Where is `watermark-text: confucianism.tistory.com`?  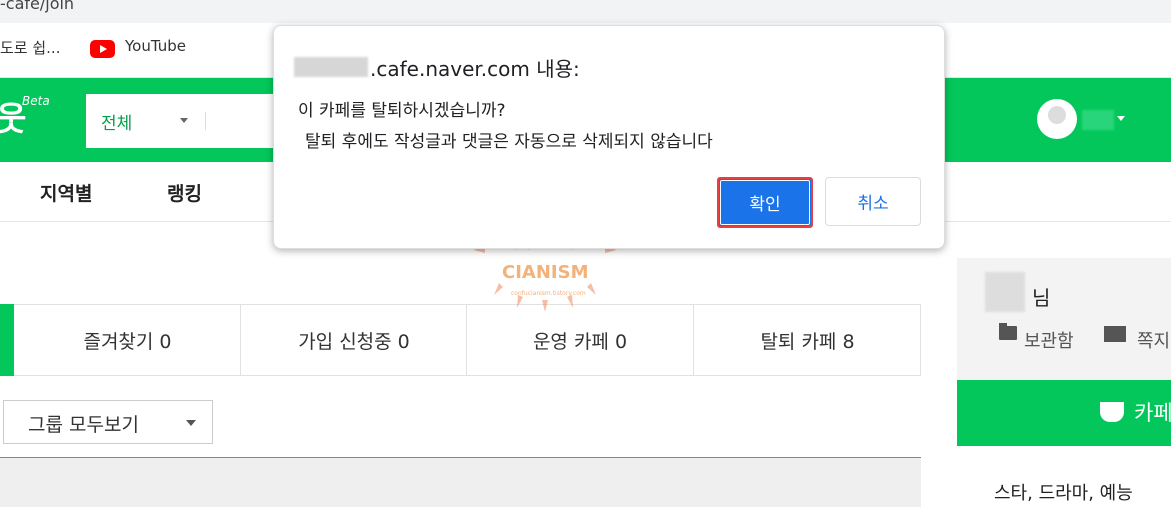 watermark-text: confucianism.tistory.com is located at coordinates (548, 293).